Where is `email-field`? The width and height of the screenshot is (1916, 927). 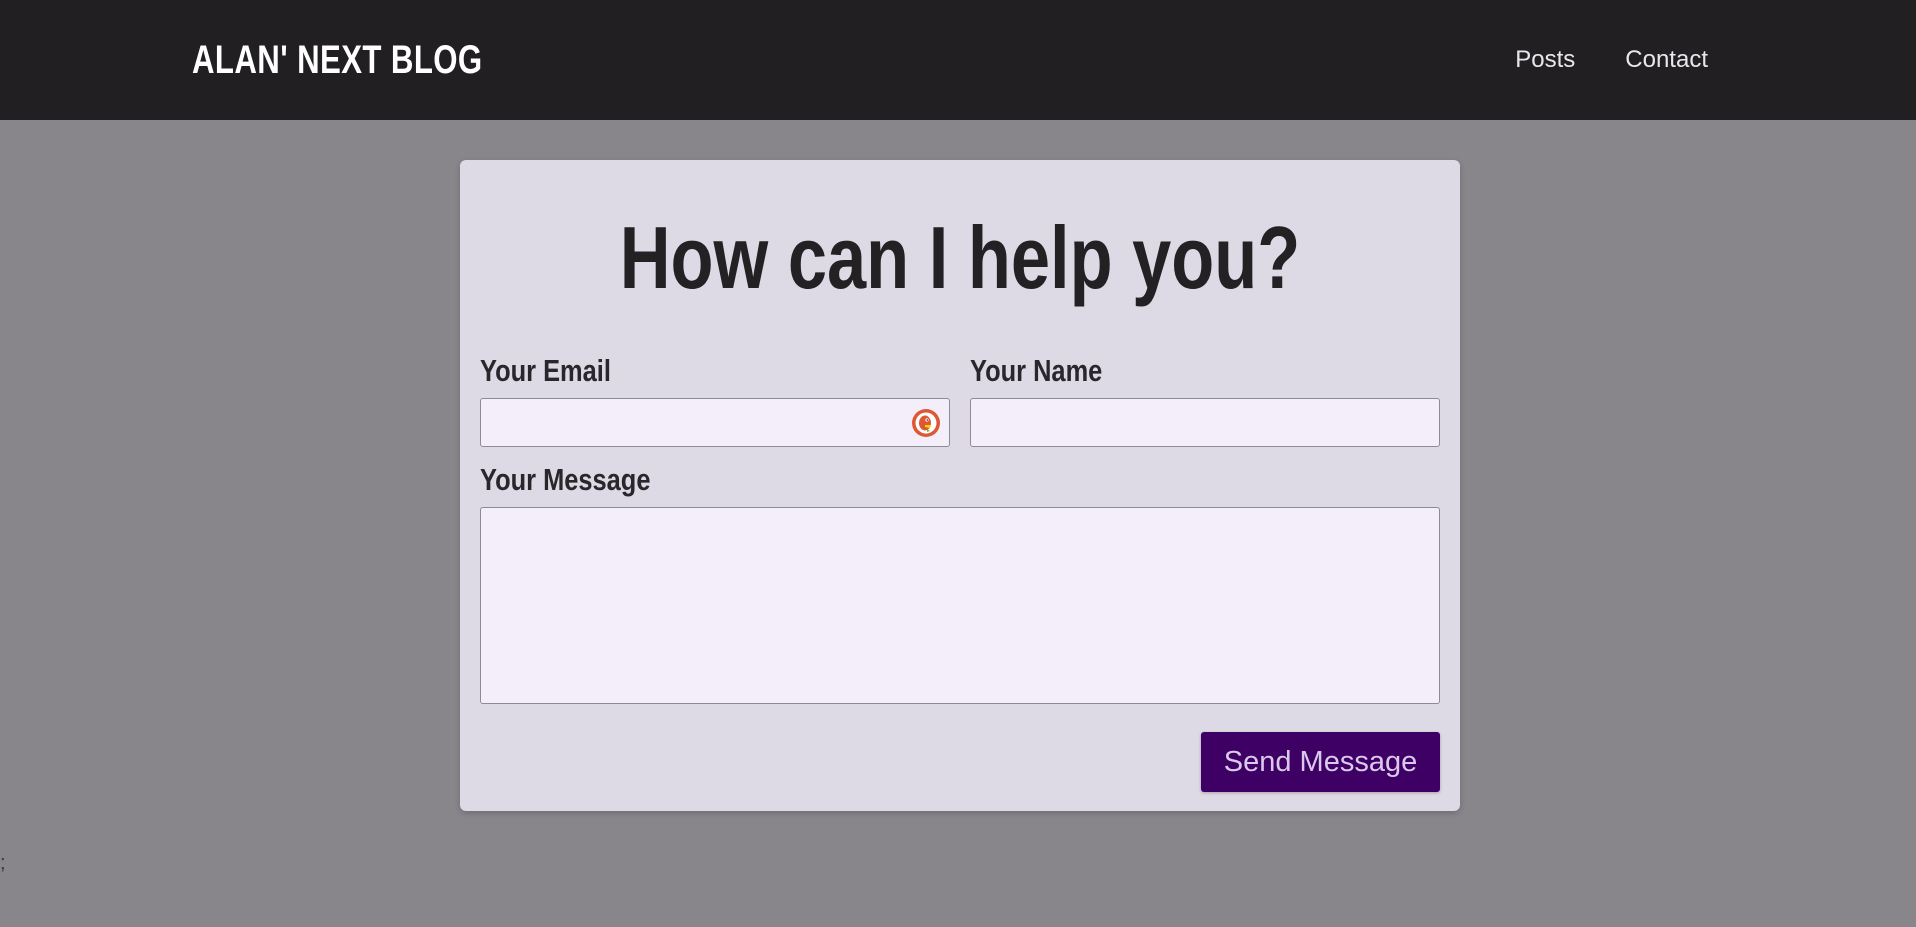
email-field is located at coordinates (715, 422).